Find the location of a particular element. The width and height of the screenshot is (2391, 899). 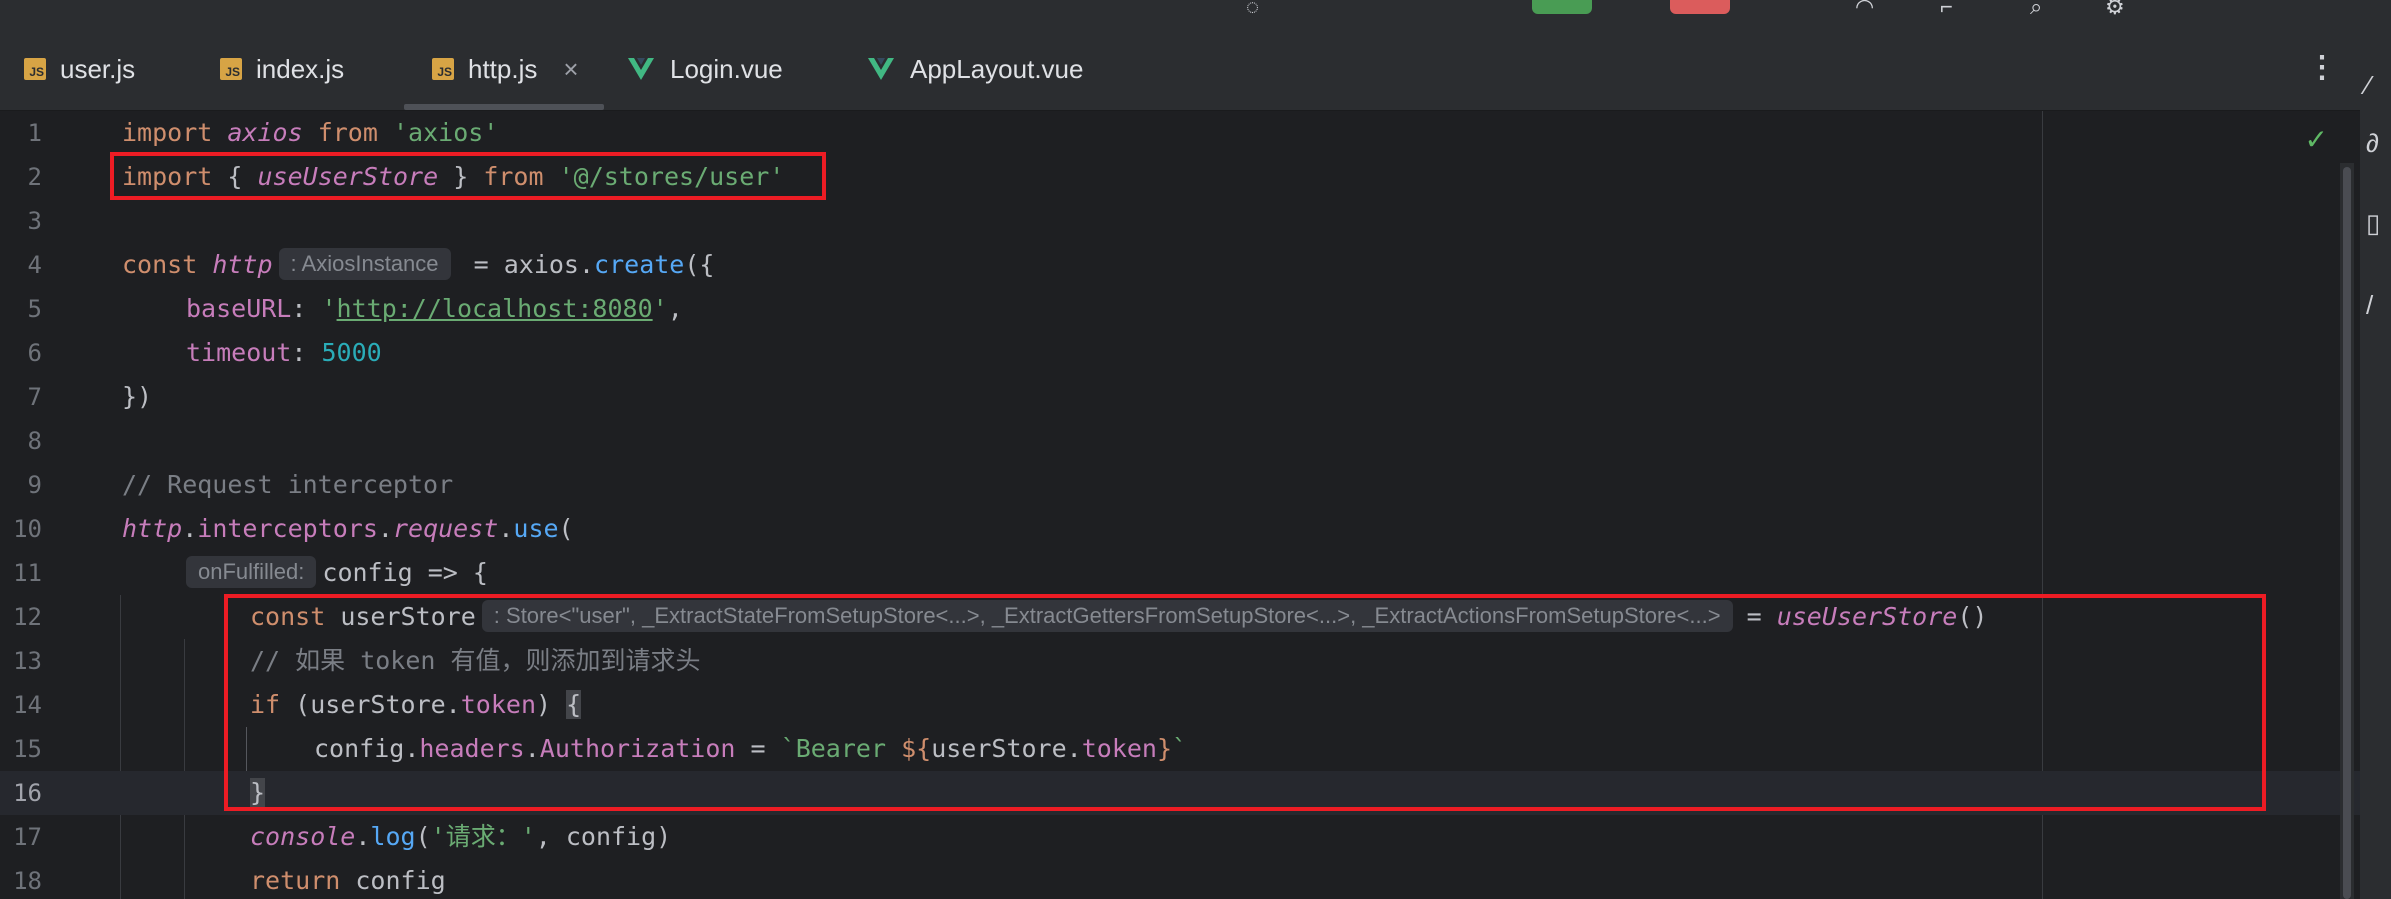

highlight-box-import is located at coordinates (468, 176).